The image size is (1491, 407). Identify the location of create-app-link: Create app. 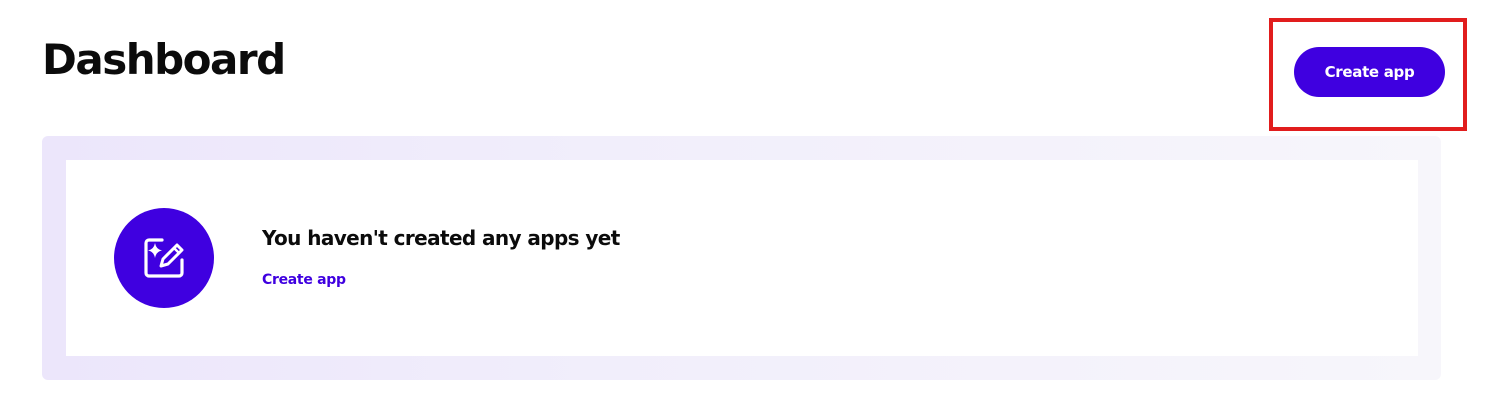
(304, 280).